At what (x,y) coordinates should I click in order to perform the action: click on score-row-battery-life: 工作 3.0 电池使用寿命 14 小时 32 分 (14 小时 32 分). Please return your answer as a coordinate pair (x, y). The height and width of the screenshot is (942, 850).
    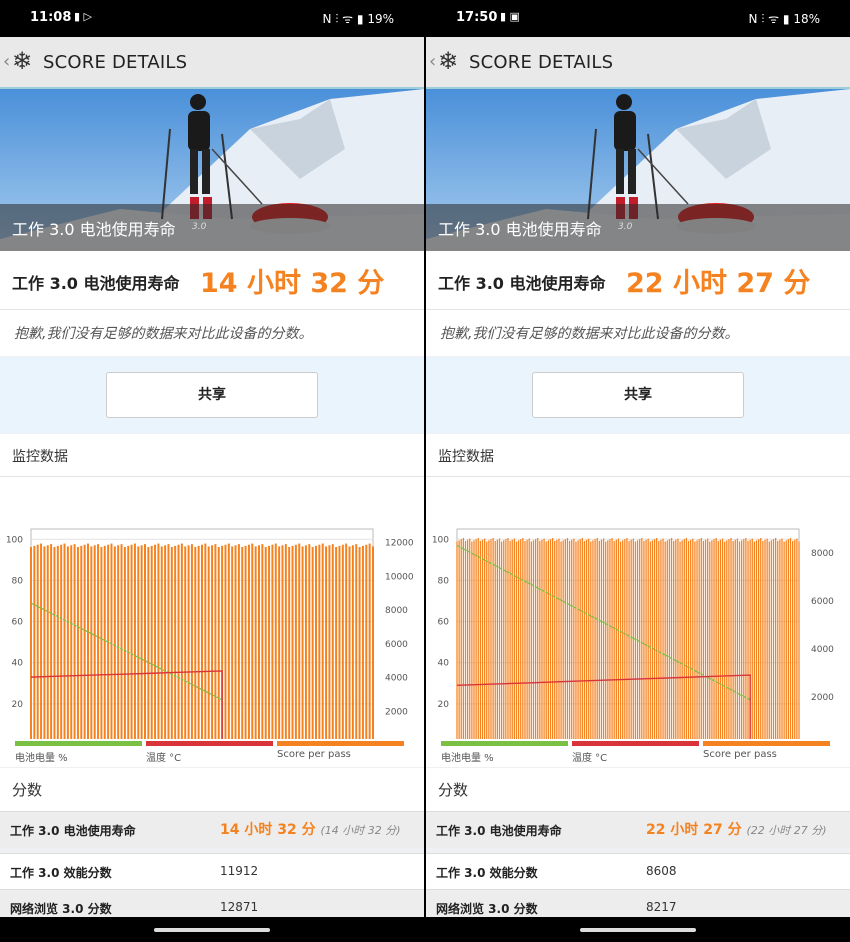
    Looking at the image, I should click on (212, 829).